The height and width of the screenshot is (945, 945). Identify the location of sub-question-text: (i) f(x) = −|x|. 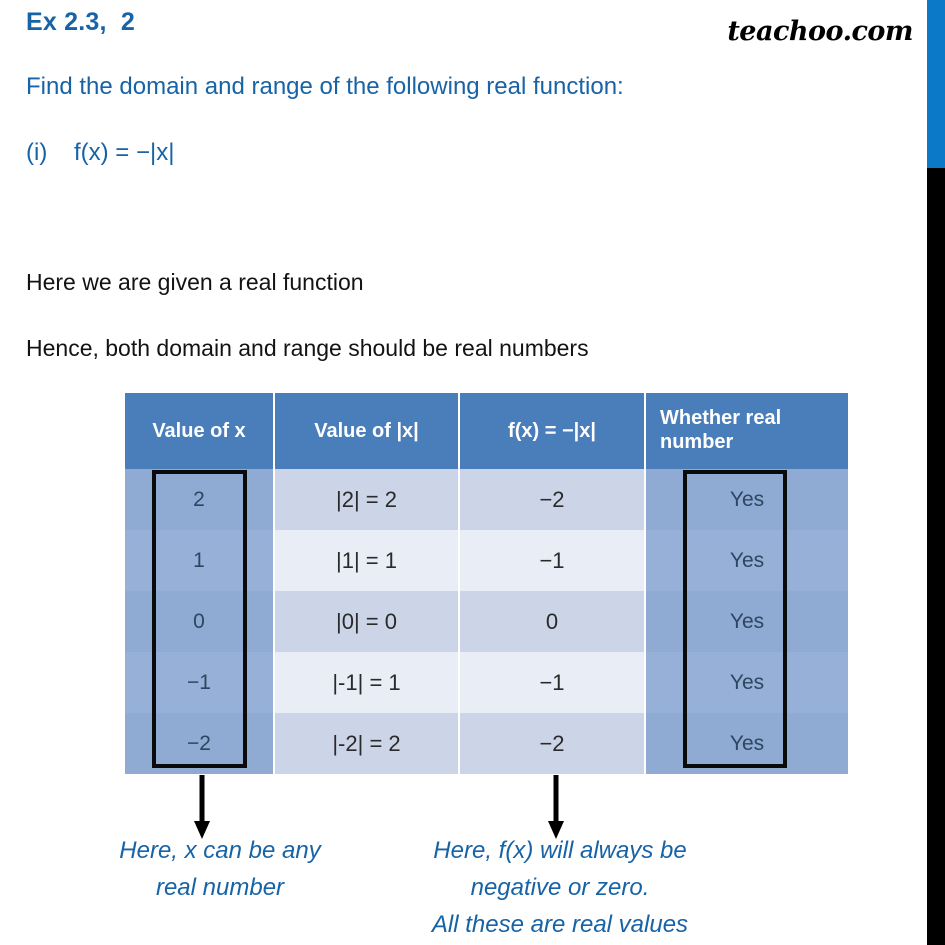
(100, 152).